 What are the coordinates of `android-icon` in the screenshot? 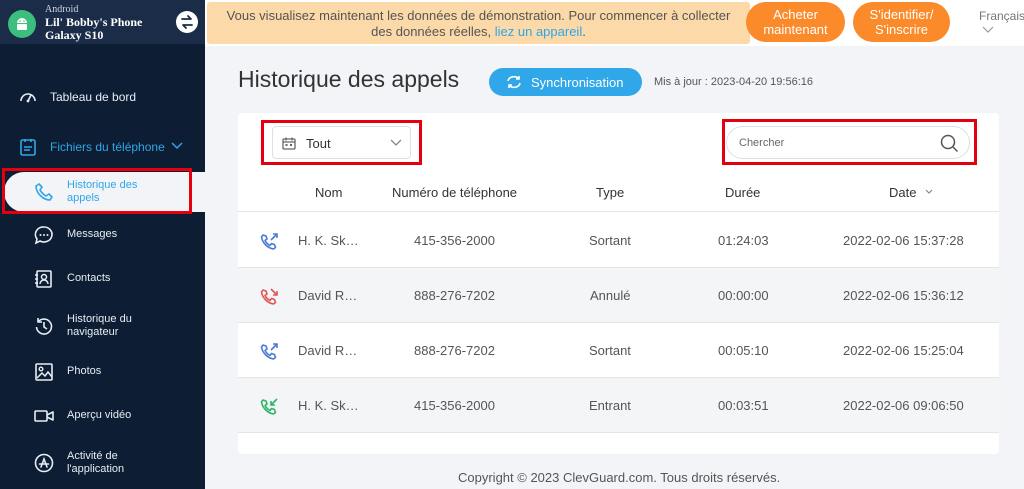 It's located at (22, 24).